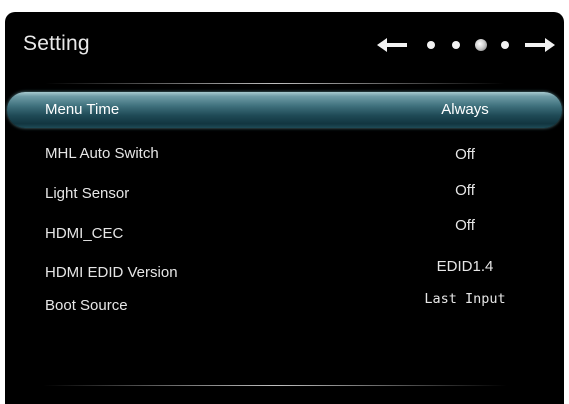 The image size is (569, 404). Describe the element at coordinates (392, 45) in the screenshot. I see `arrow-left-icon` at that location.